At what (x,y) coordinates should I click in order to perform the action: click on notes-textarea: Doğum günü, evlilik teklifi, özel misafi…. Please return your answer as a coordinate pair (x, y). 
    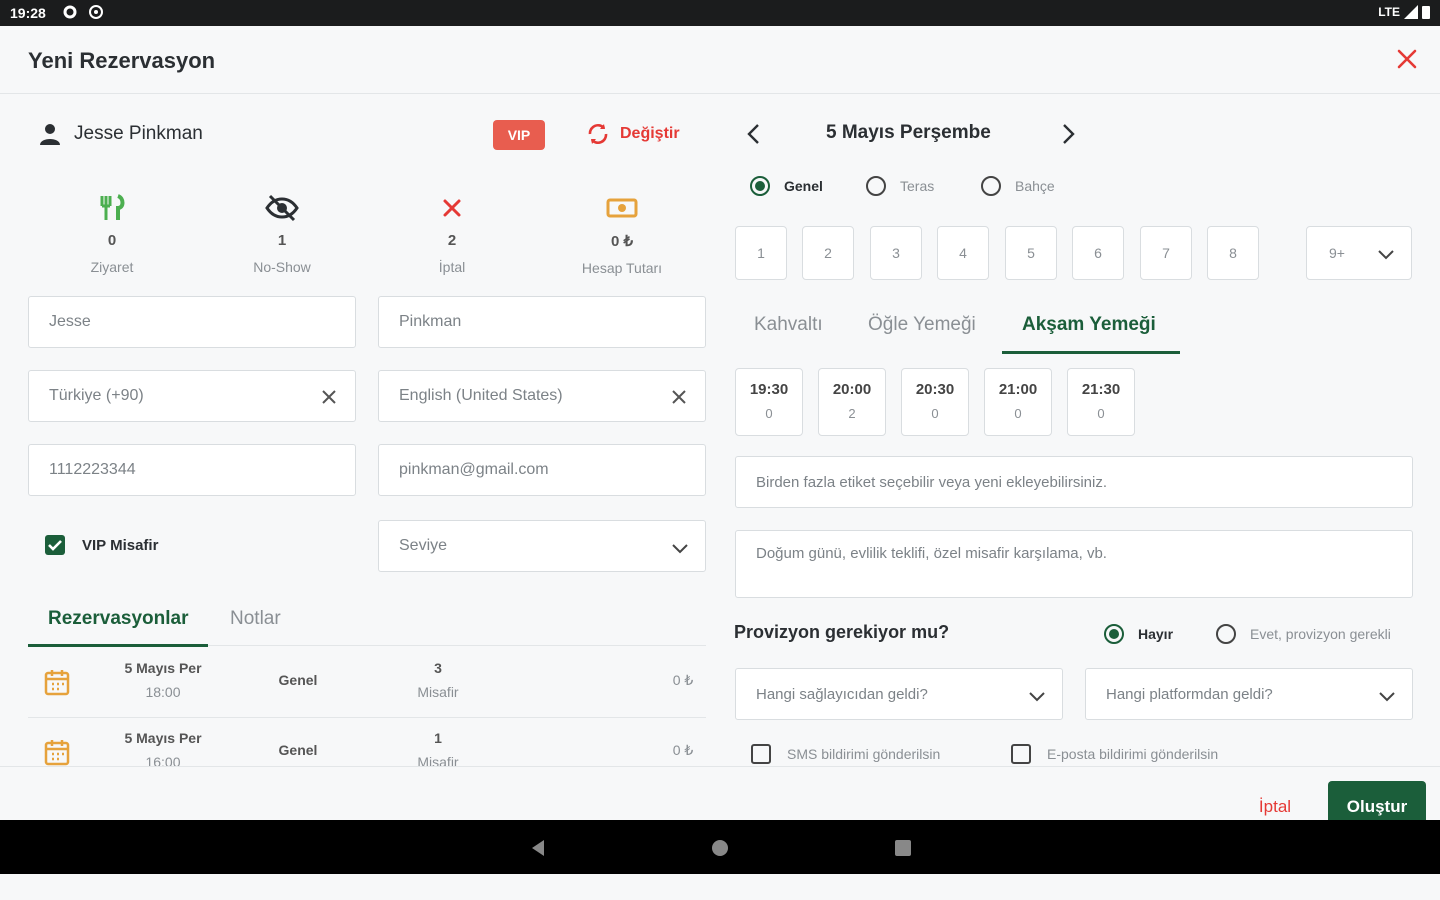
    Looking at the image, I should click on (1074, 564).